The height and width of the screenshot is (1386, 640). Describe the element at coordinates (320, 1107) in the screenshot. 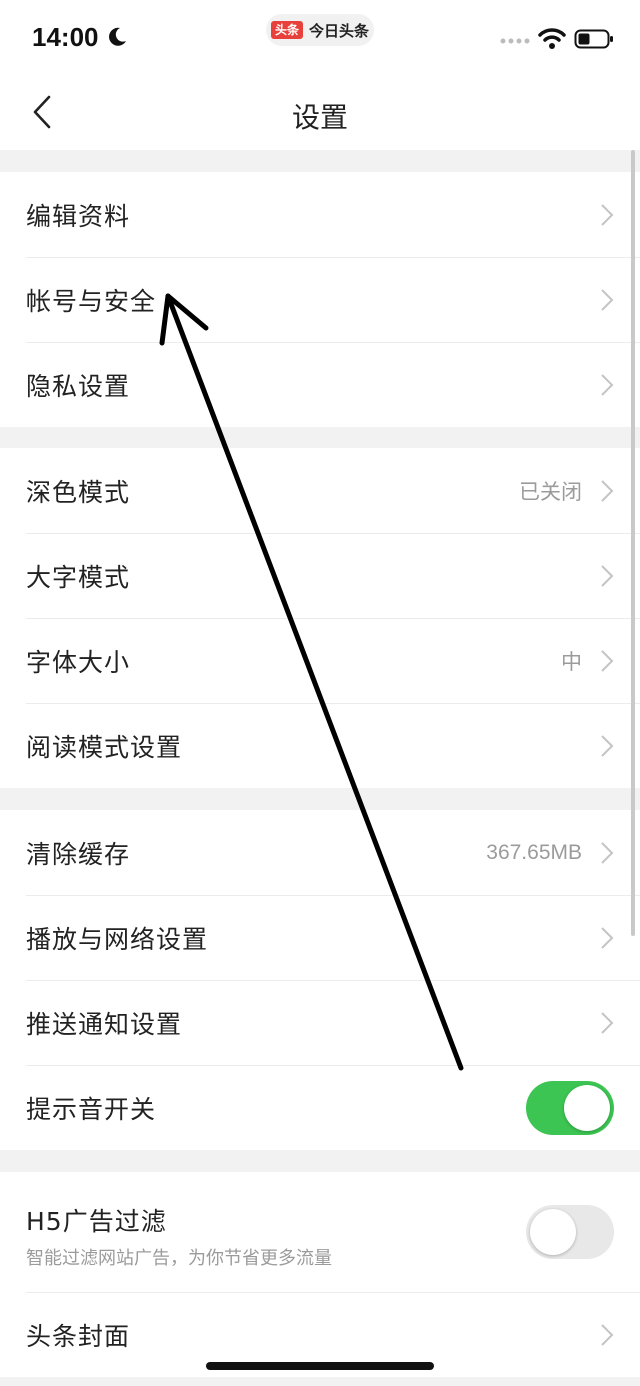

I see `sound-toggle-row: 提示音开关` at that location.